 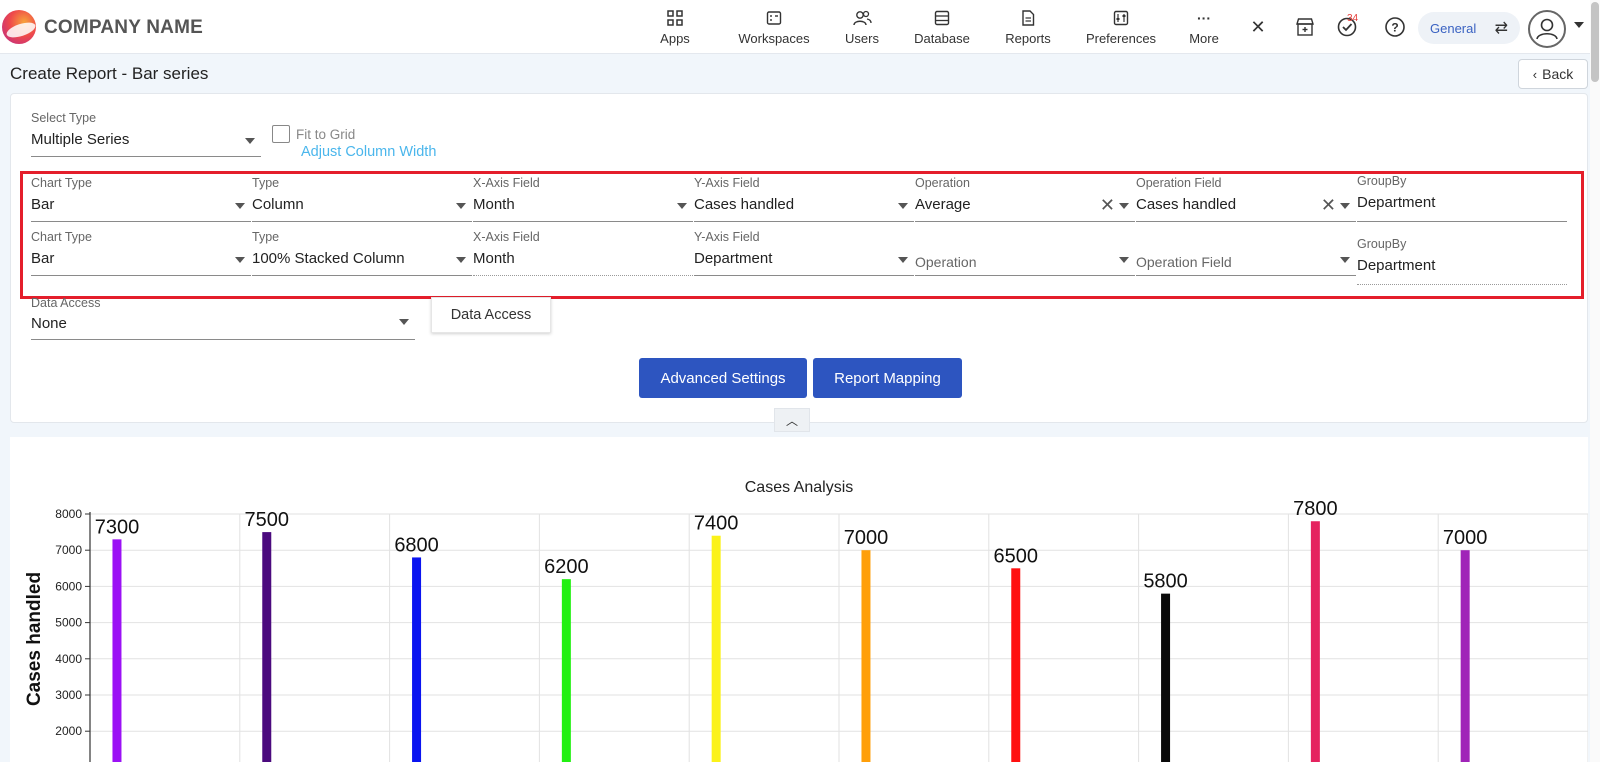 What do you see at coordinates (1353, 18) in the screenshot?
I see `tasks-badge: 34` at bounding box center [1353, 18].